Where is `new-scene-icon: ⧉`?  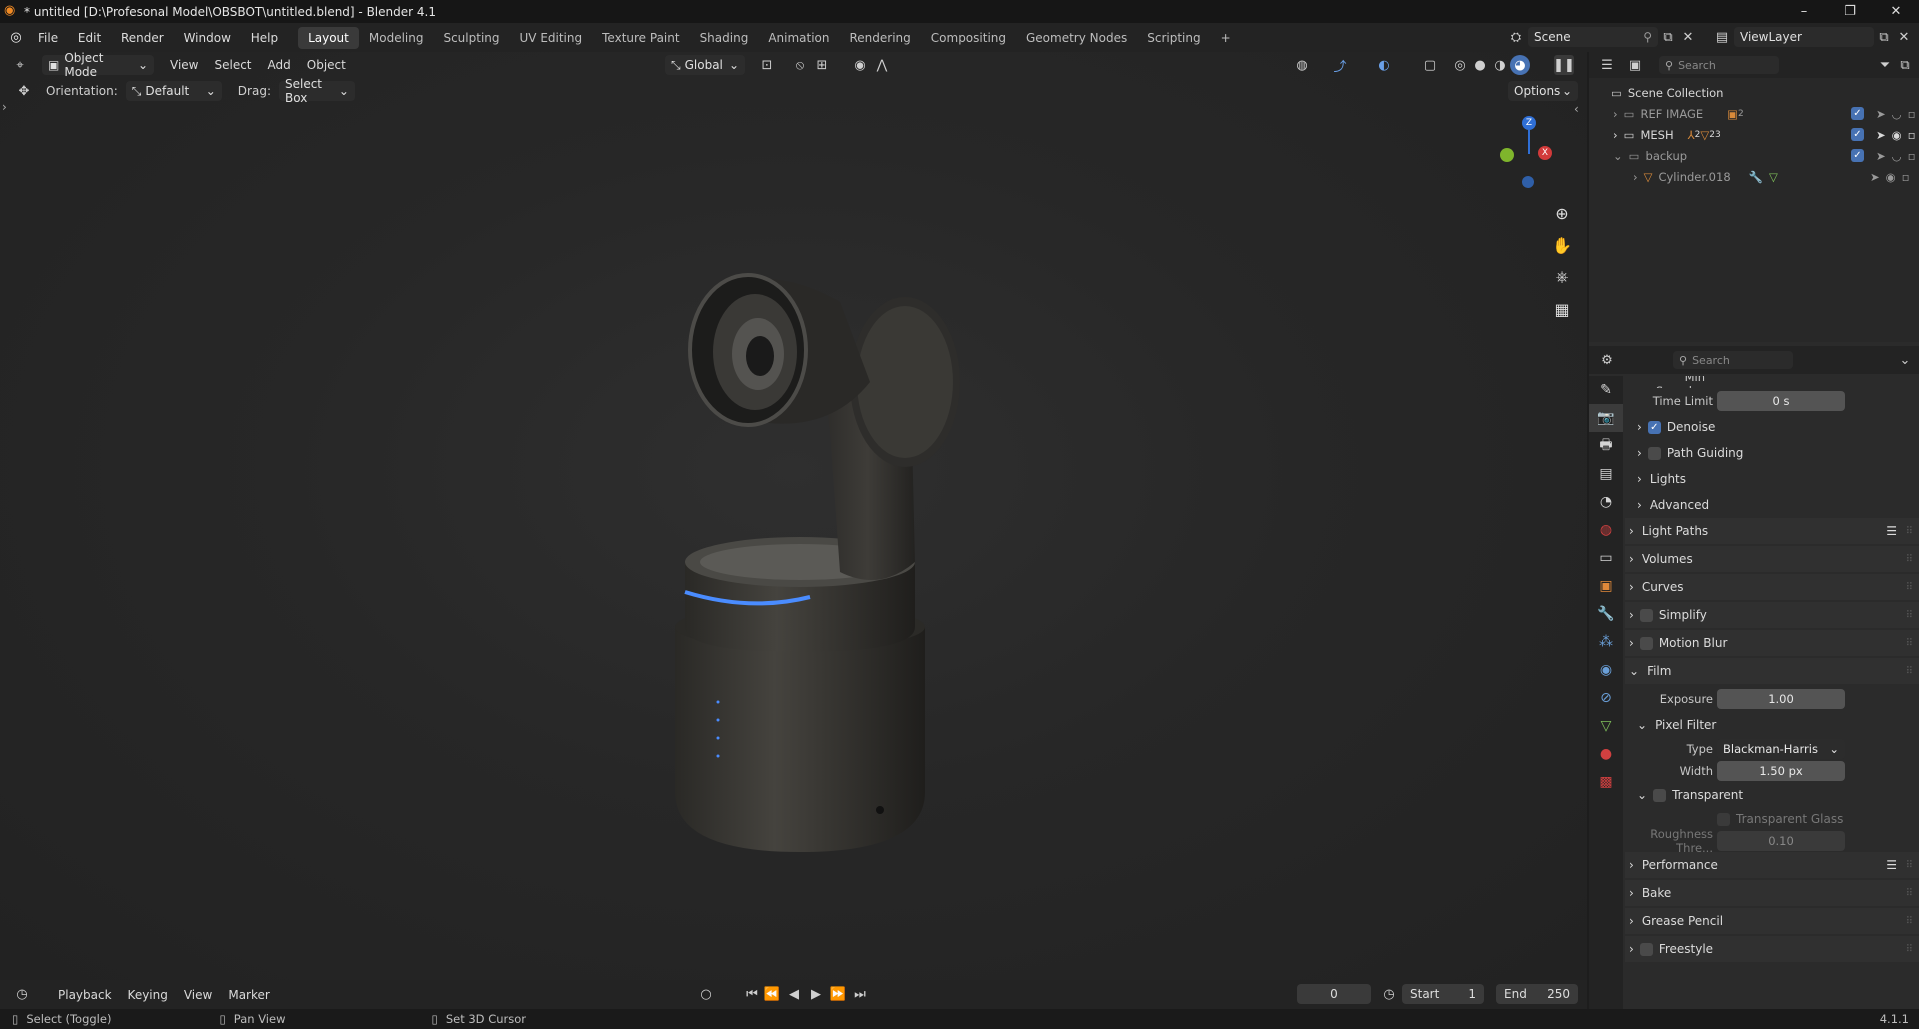
new-scene-icon: ⧉ is located at coordinates (1668, 37).